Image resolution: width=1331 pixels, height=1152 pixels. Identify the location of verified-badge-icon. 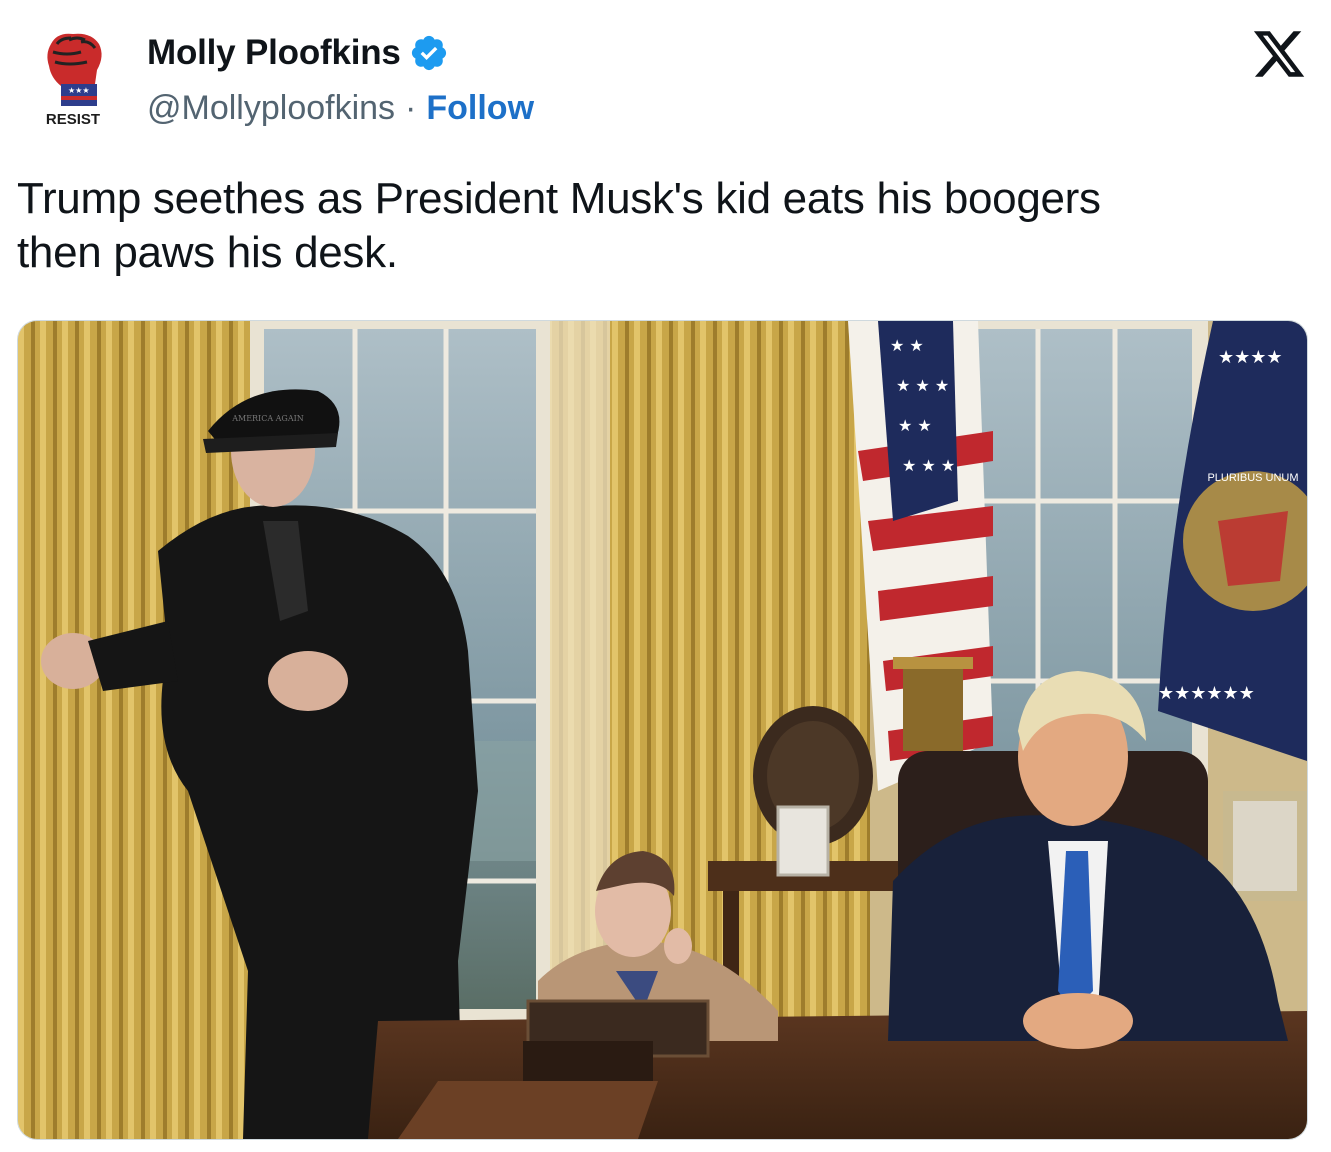
(428, 53).